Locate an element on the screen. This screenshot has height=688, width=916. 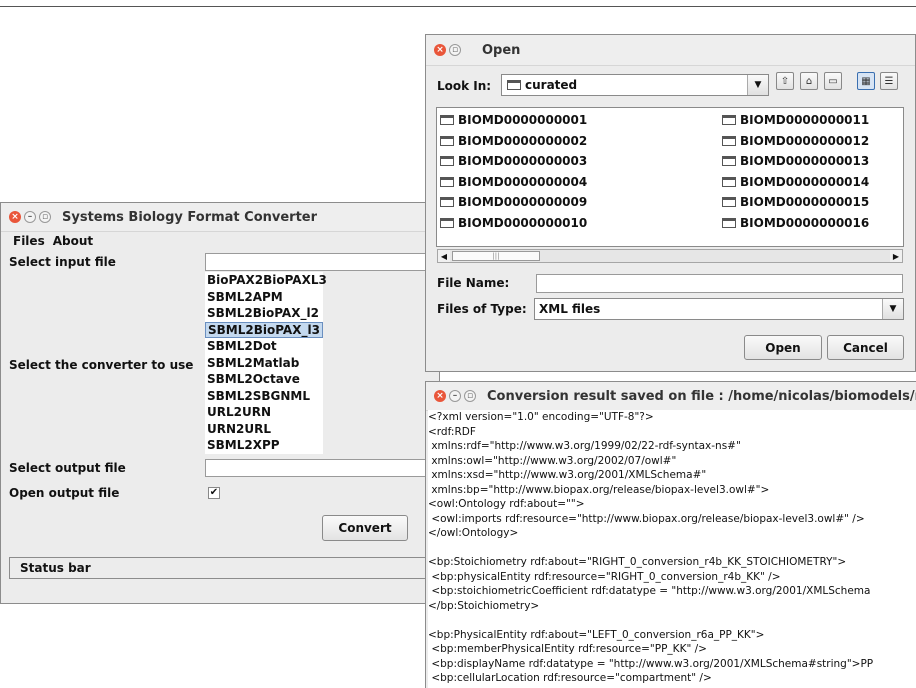
converter-option: SBML2Octave is located at coordinates (264, 379).